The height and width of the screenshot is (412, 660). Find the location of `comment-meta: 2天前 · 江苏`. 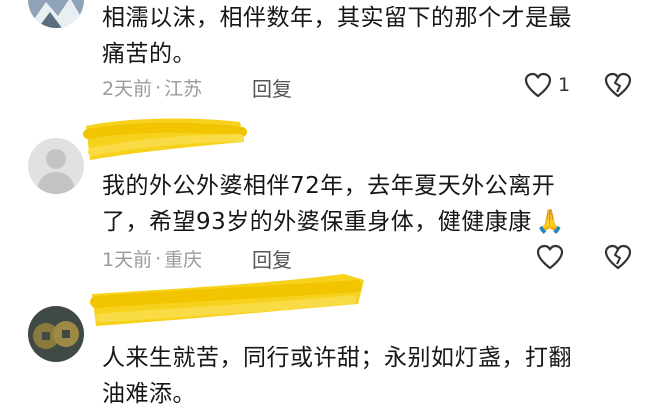

comment-meta: 2天前 · 江苏 is located at coordinates (152, 87).